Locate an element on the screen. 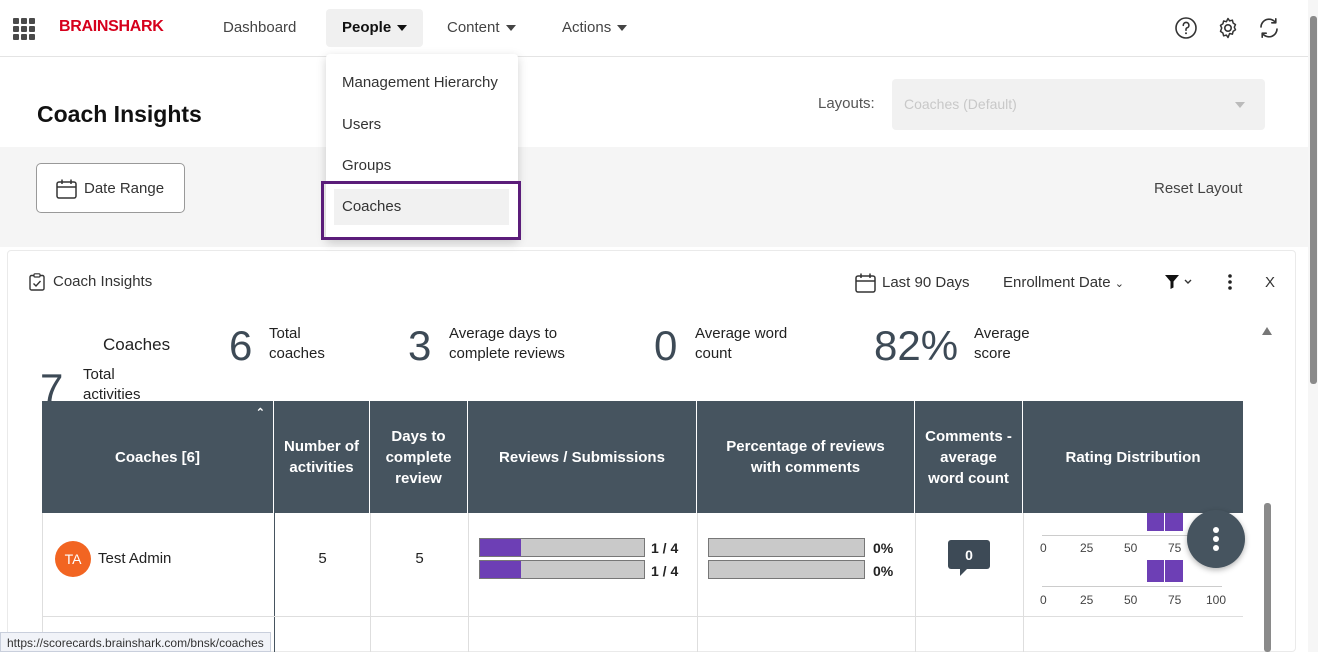 The height and width of the screenshot is (652, 1318). pct-comments-bar-1-label: 0% is located at coordinates (883, 548).